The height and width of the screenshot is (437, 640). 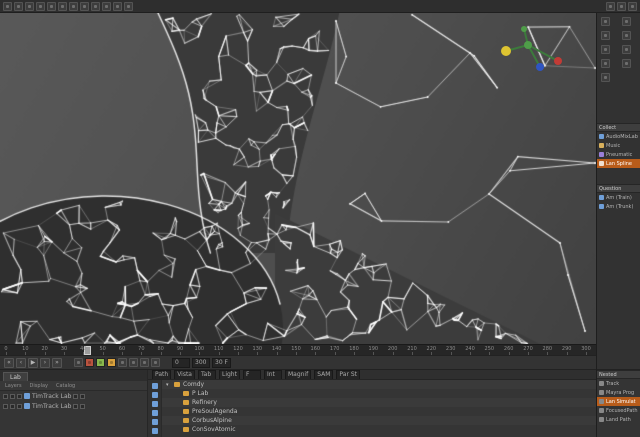 I want to click on lights-icon, so click(x=626, y=49).